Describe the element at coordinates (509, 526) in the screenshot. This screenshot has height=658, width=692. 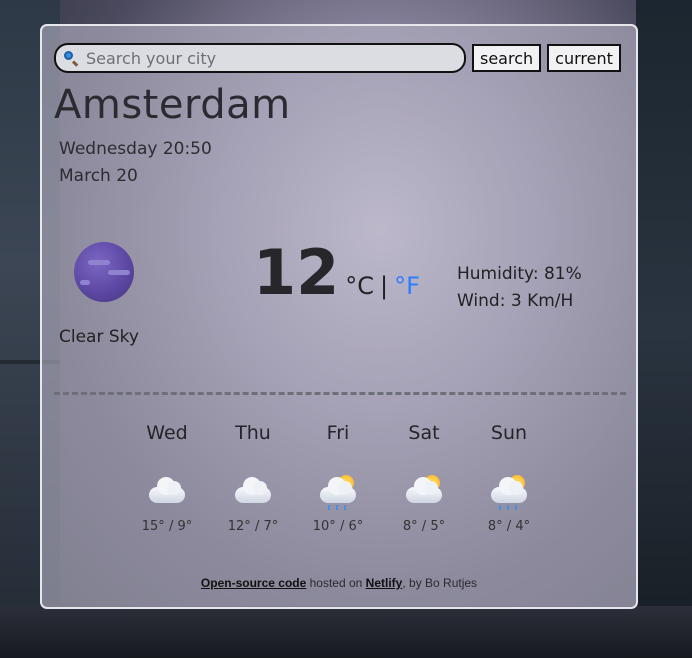
I see `forecast-temp: 8° / 4°` at that location.